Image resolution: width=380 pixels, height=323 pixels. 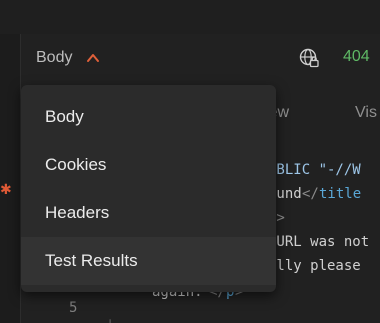 What do you see at coordinates (91, 260) in the screenshot?
I see `menu-item-label: Test Results` at bounding box center [91, 260].